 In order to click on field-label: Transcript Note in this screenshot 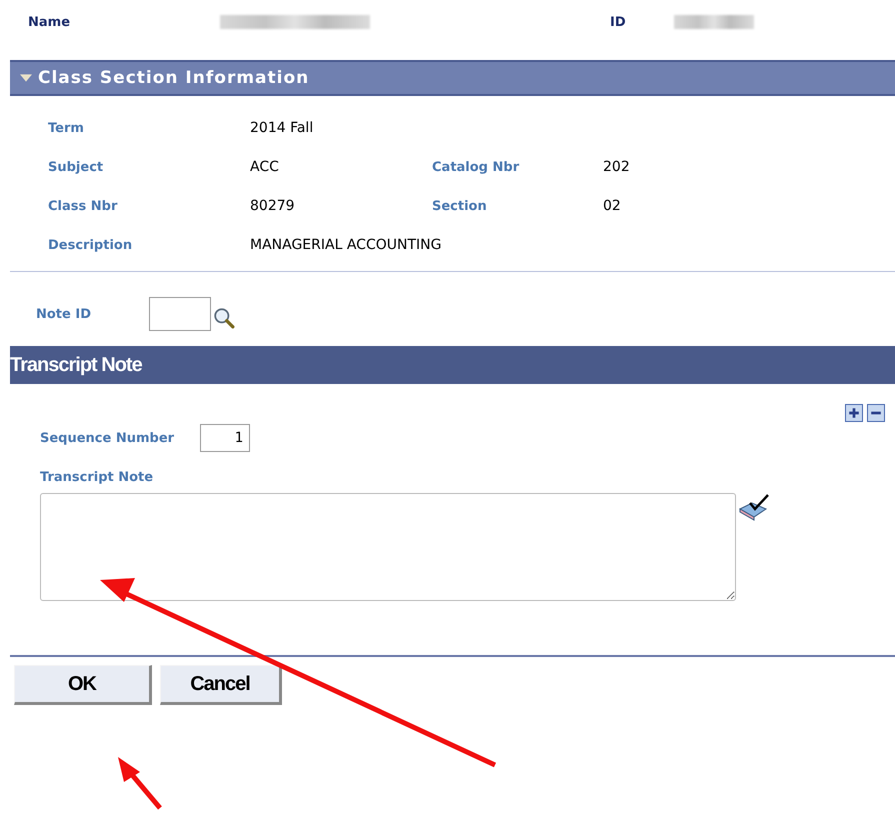, I will do `click(97, 477)`.